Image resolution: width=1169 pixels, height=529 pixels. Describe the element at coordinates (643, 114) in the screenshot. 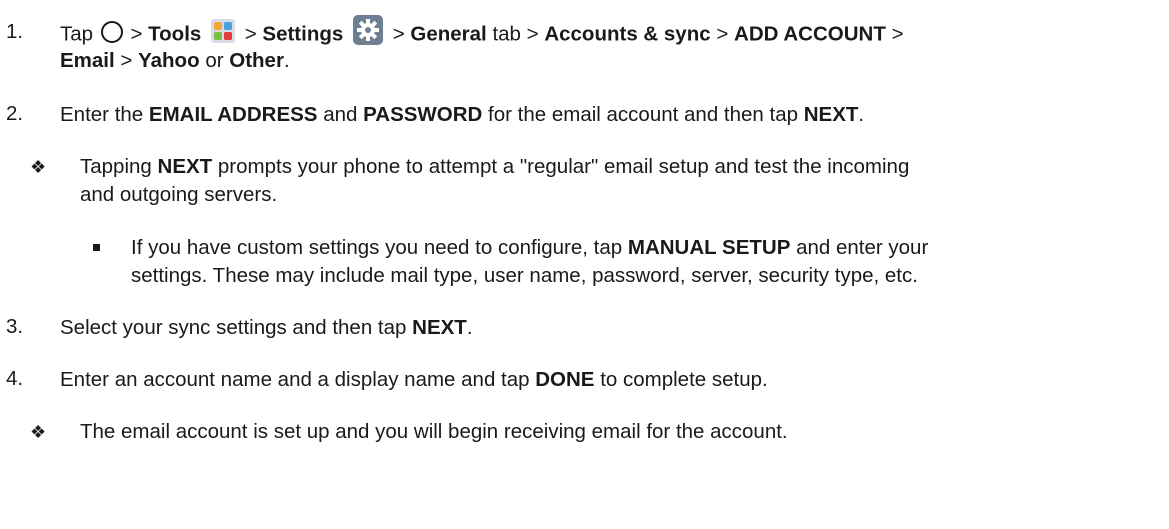

I see `text: for the email account and then tap` at that location.